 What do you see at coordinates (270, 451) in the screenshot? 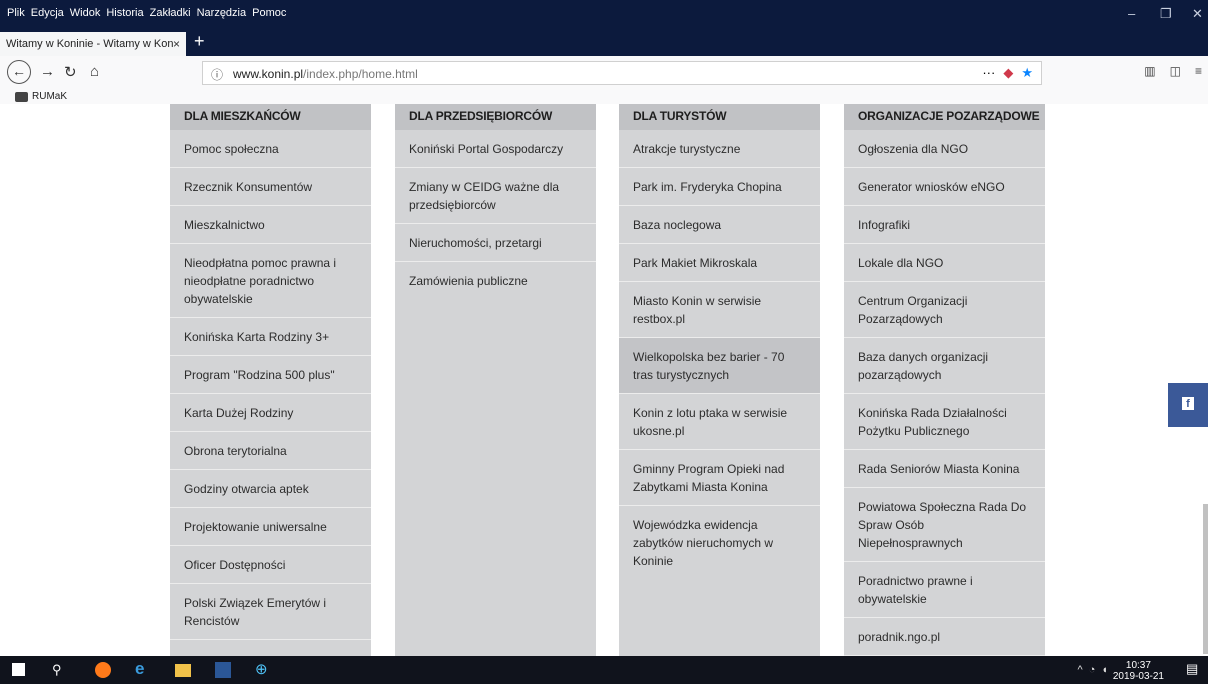
I see `list-item: Obrona terytorialna` at bounding box center [270, 451].